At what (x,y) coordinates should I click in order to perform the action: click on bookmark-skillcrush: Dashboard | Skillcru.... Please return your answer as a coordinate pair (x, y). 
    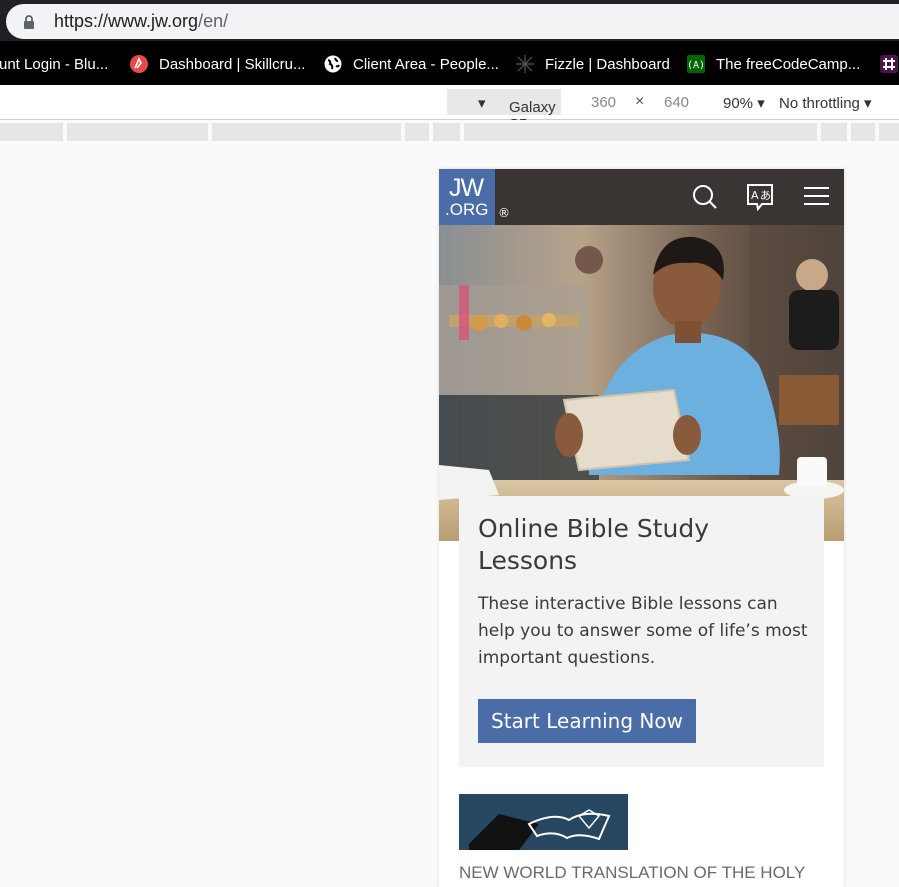
    Looking at the image, I should click on (217, 64).